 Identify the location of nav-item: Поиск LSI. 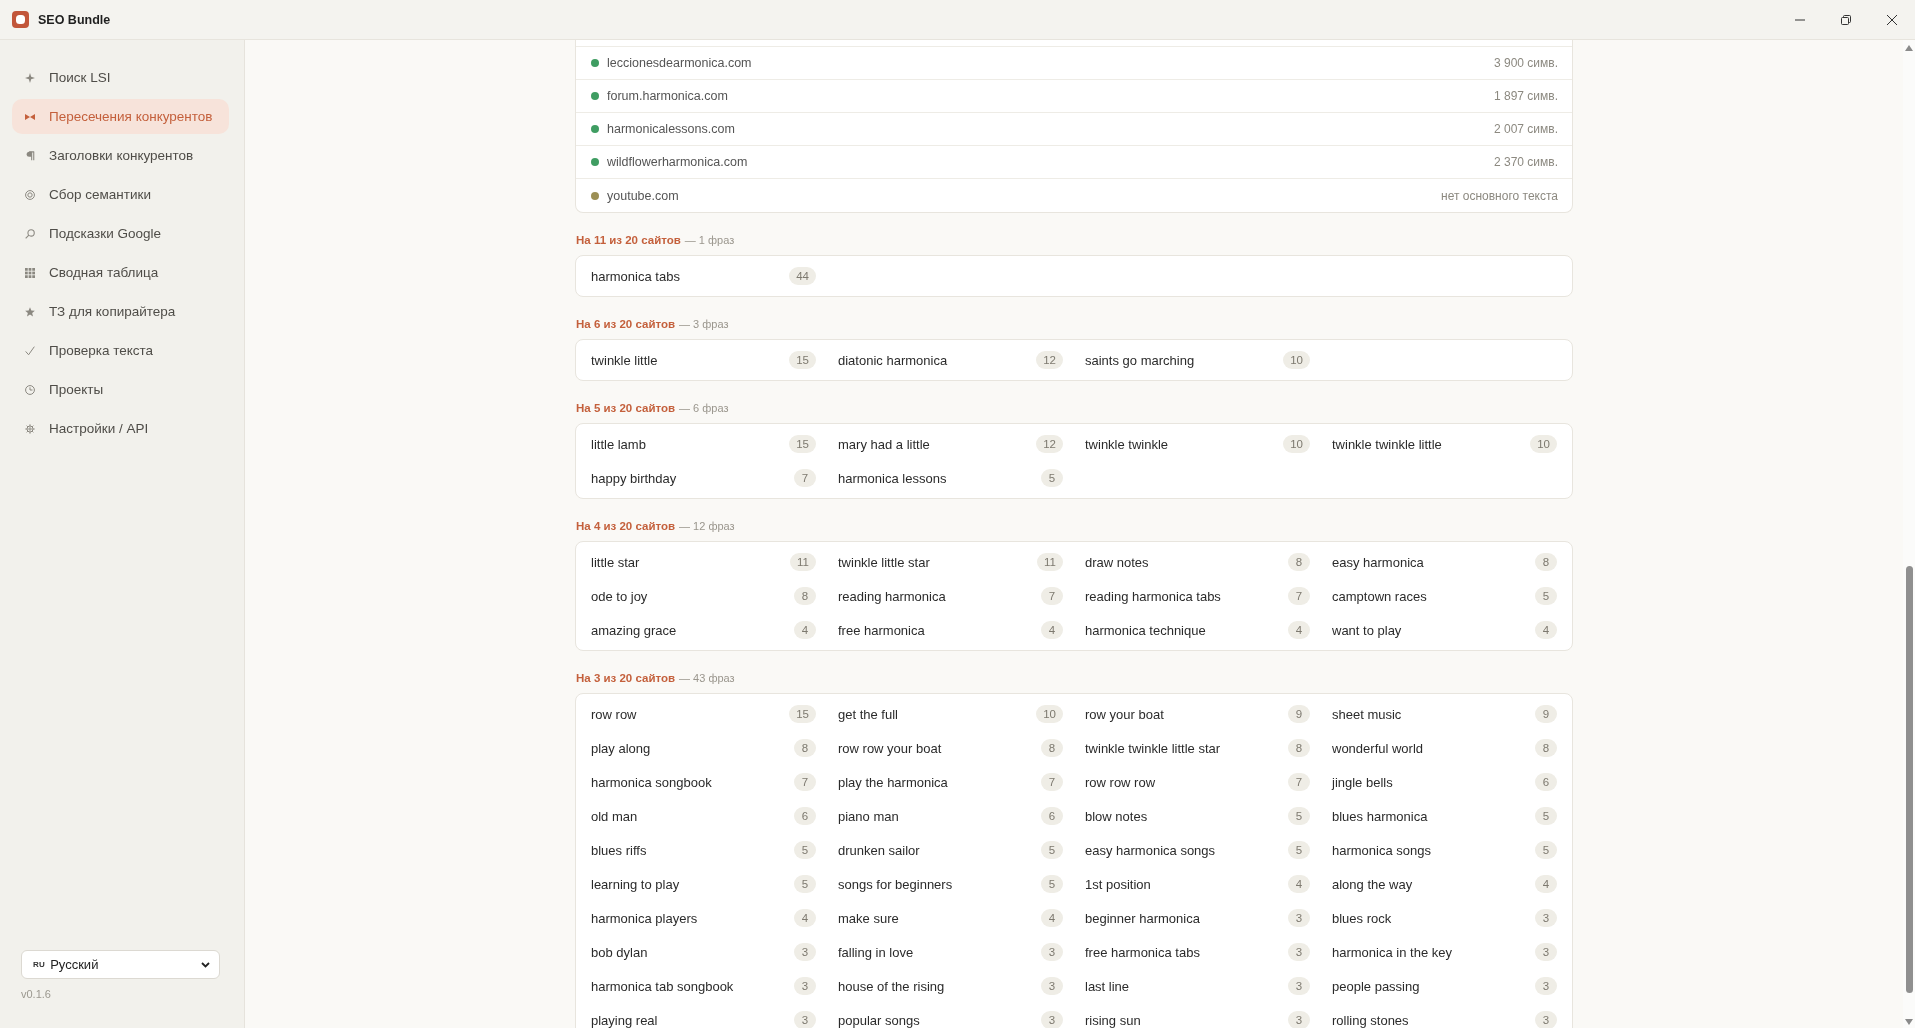
(120, 77).